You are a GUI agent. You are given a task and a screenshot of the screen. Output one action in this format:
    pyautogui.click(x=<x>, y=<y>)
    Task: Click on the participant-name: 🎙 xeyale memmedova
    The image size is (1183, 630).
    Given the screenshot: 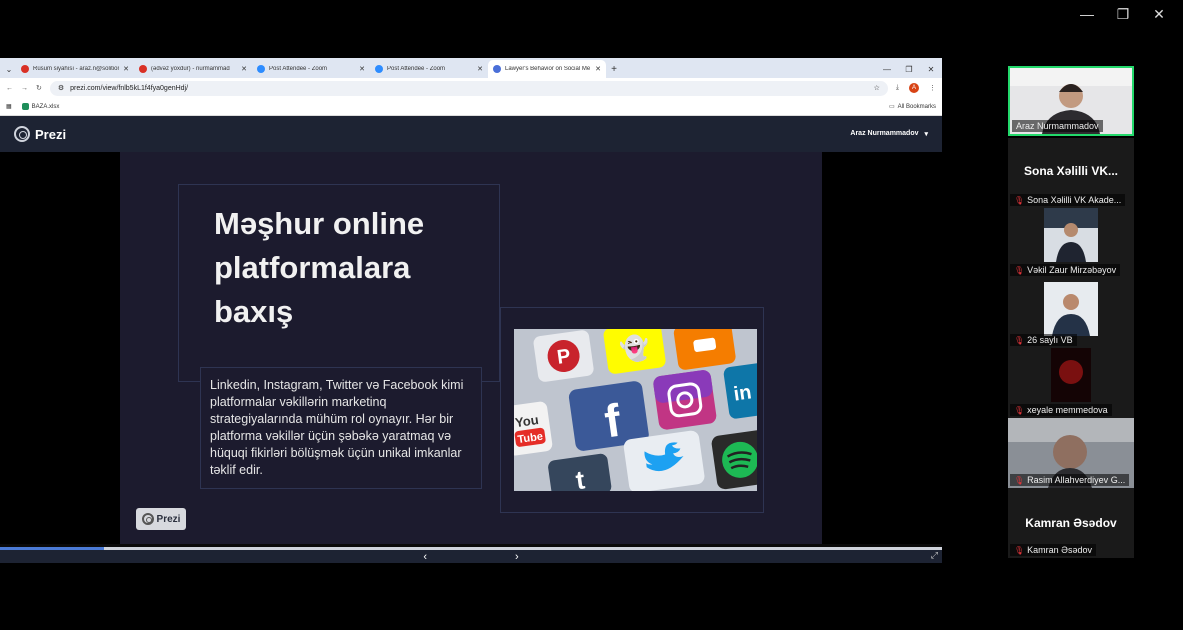 What is the action you would take?
    pyautogui.click(x=1061, y=410)
    